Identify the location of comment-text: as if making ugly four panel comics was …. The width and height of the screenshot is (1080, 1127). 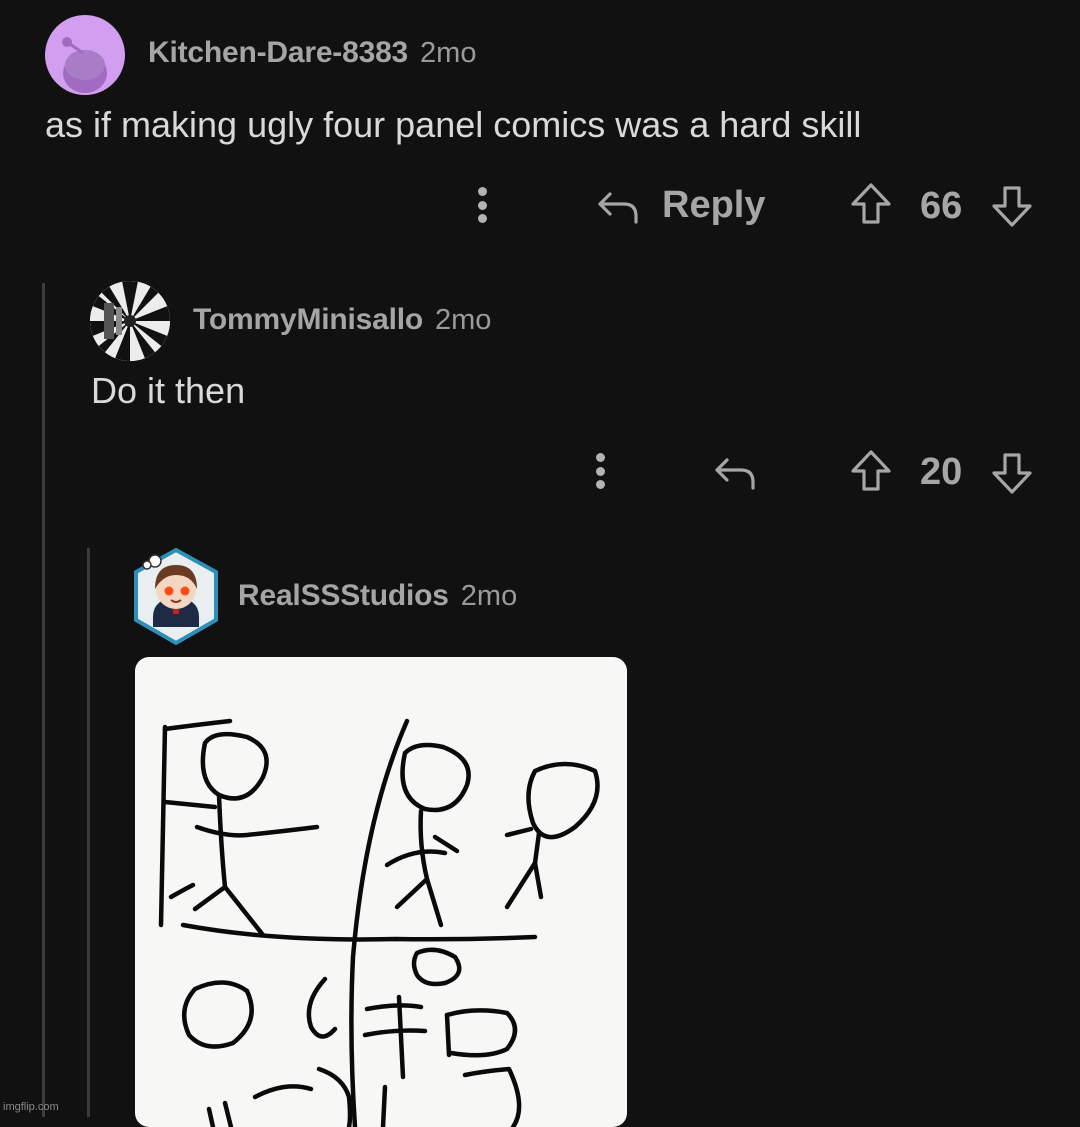
(453, 124).